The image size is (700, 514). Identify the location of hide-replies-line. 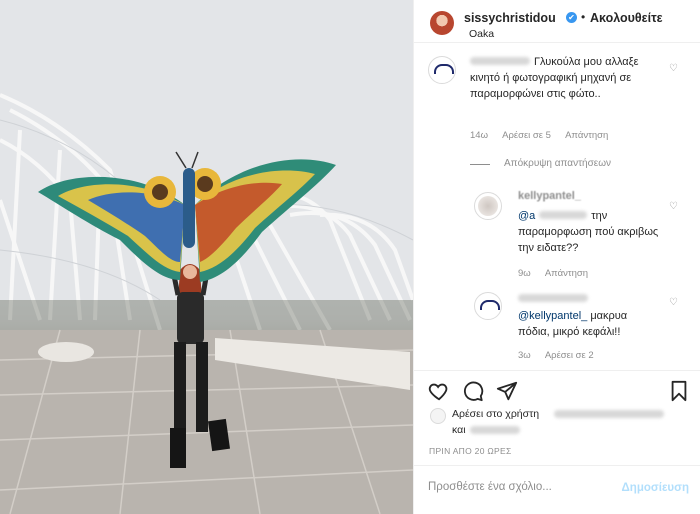
(480, 164).